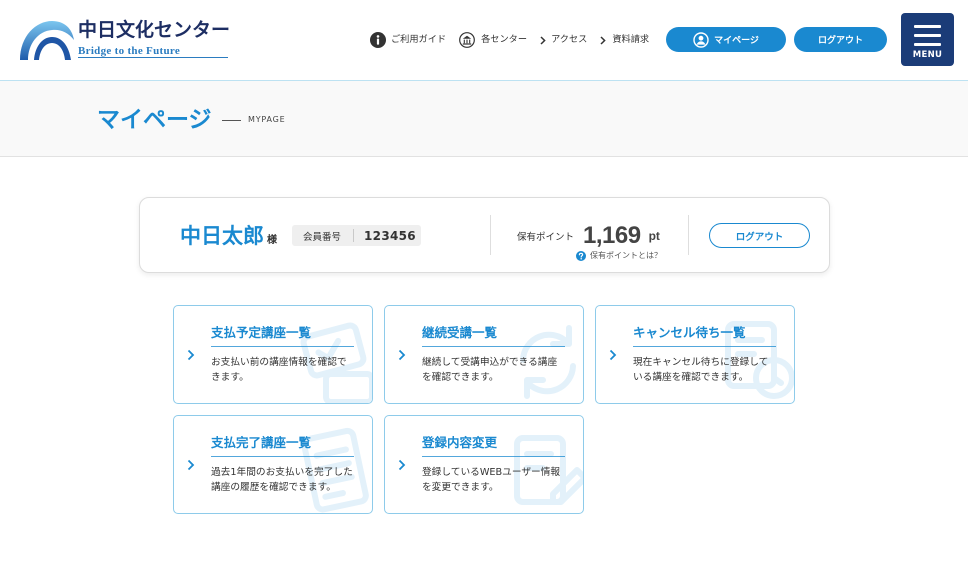  Describe the element at coordinates (322, 237) in the screenshot. I see `member-number-label: 会員番号` at that location.